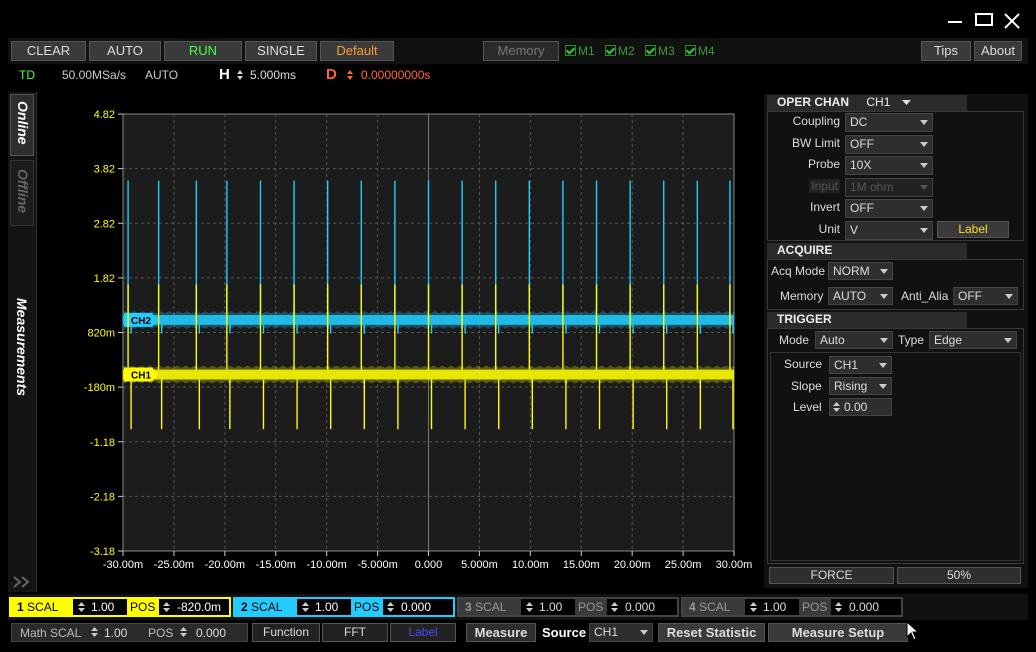 The width and height of the screenshot is (1036, 652). I want to click on label-button: Label, so click(973, 229).